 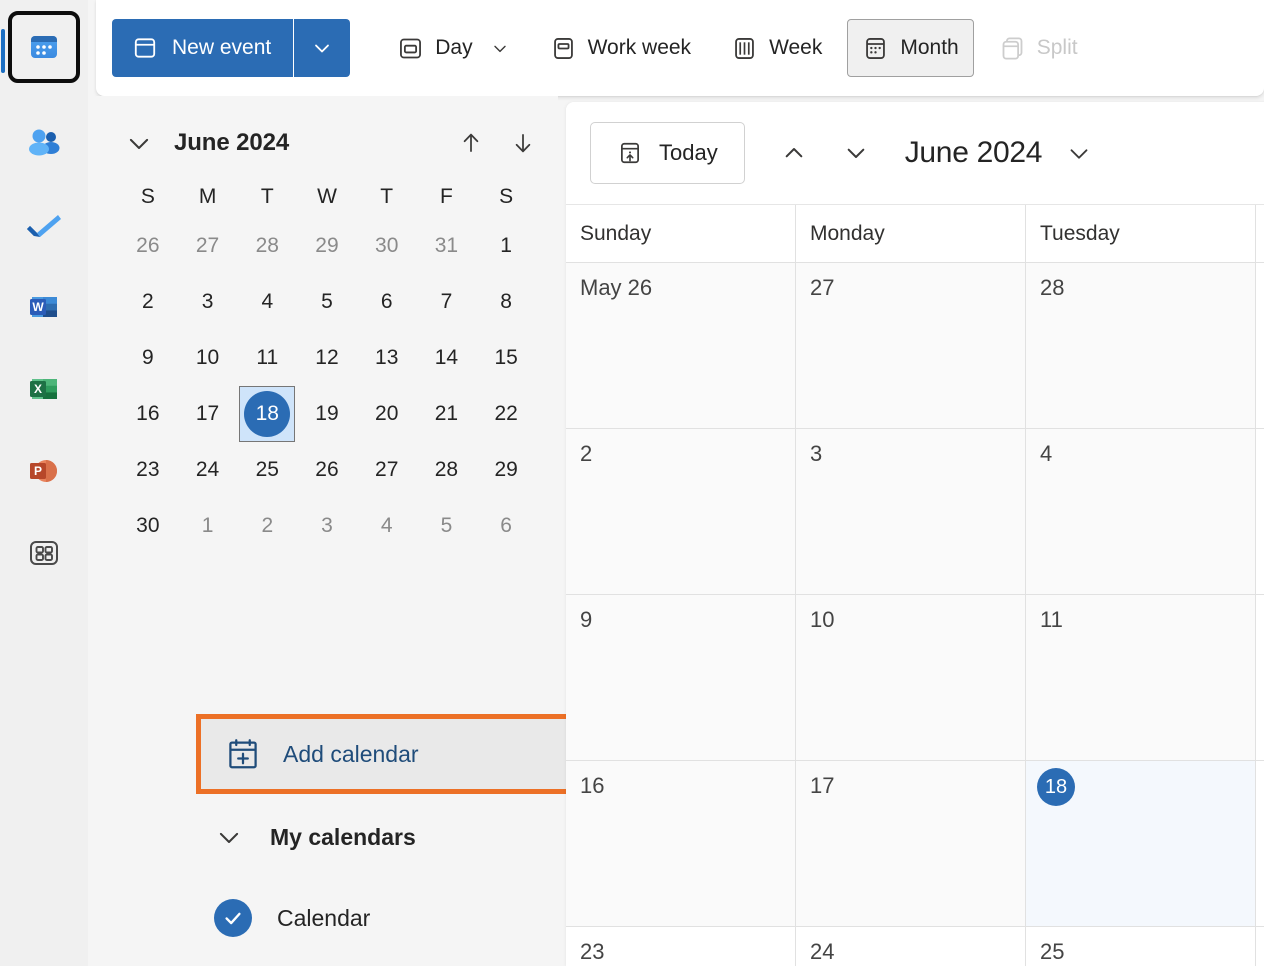 What do you see at coordinates (327, 358) in the screenshot?
I see `mini-calendar-day: 12` at bounding box center [327, 358].